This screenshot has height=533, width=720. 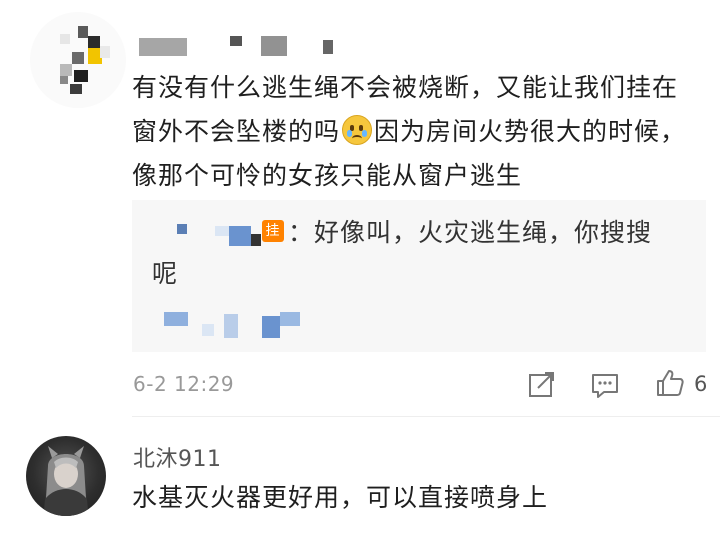 I want to click on comment-icon, so click(x=605, y=385).